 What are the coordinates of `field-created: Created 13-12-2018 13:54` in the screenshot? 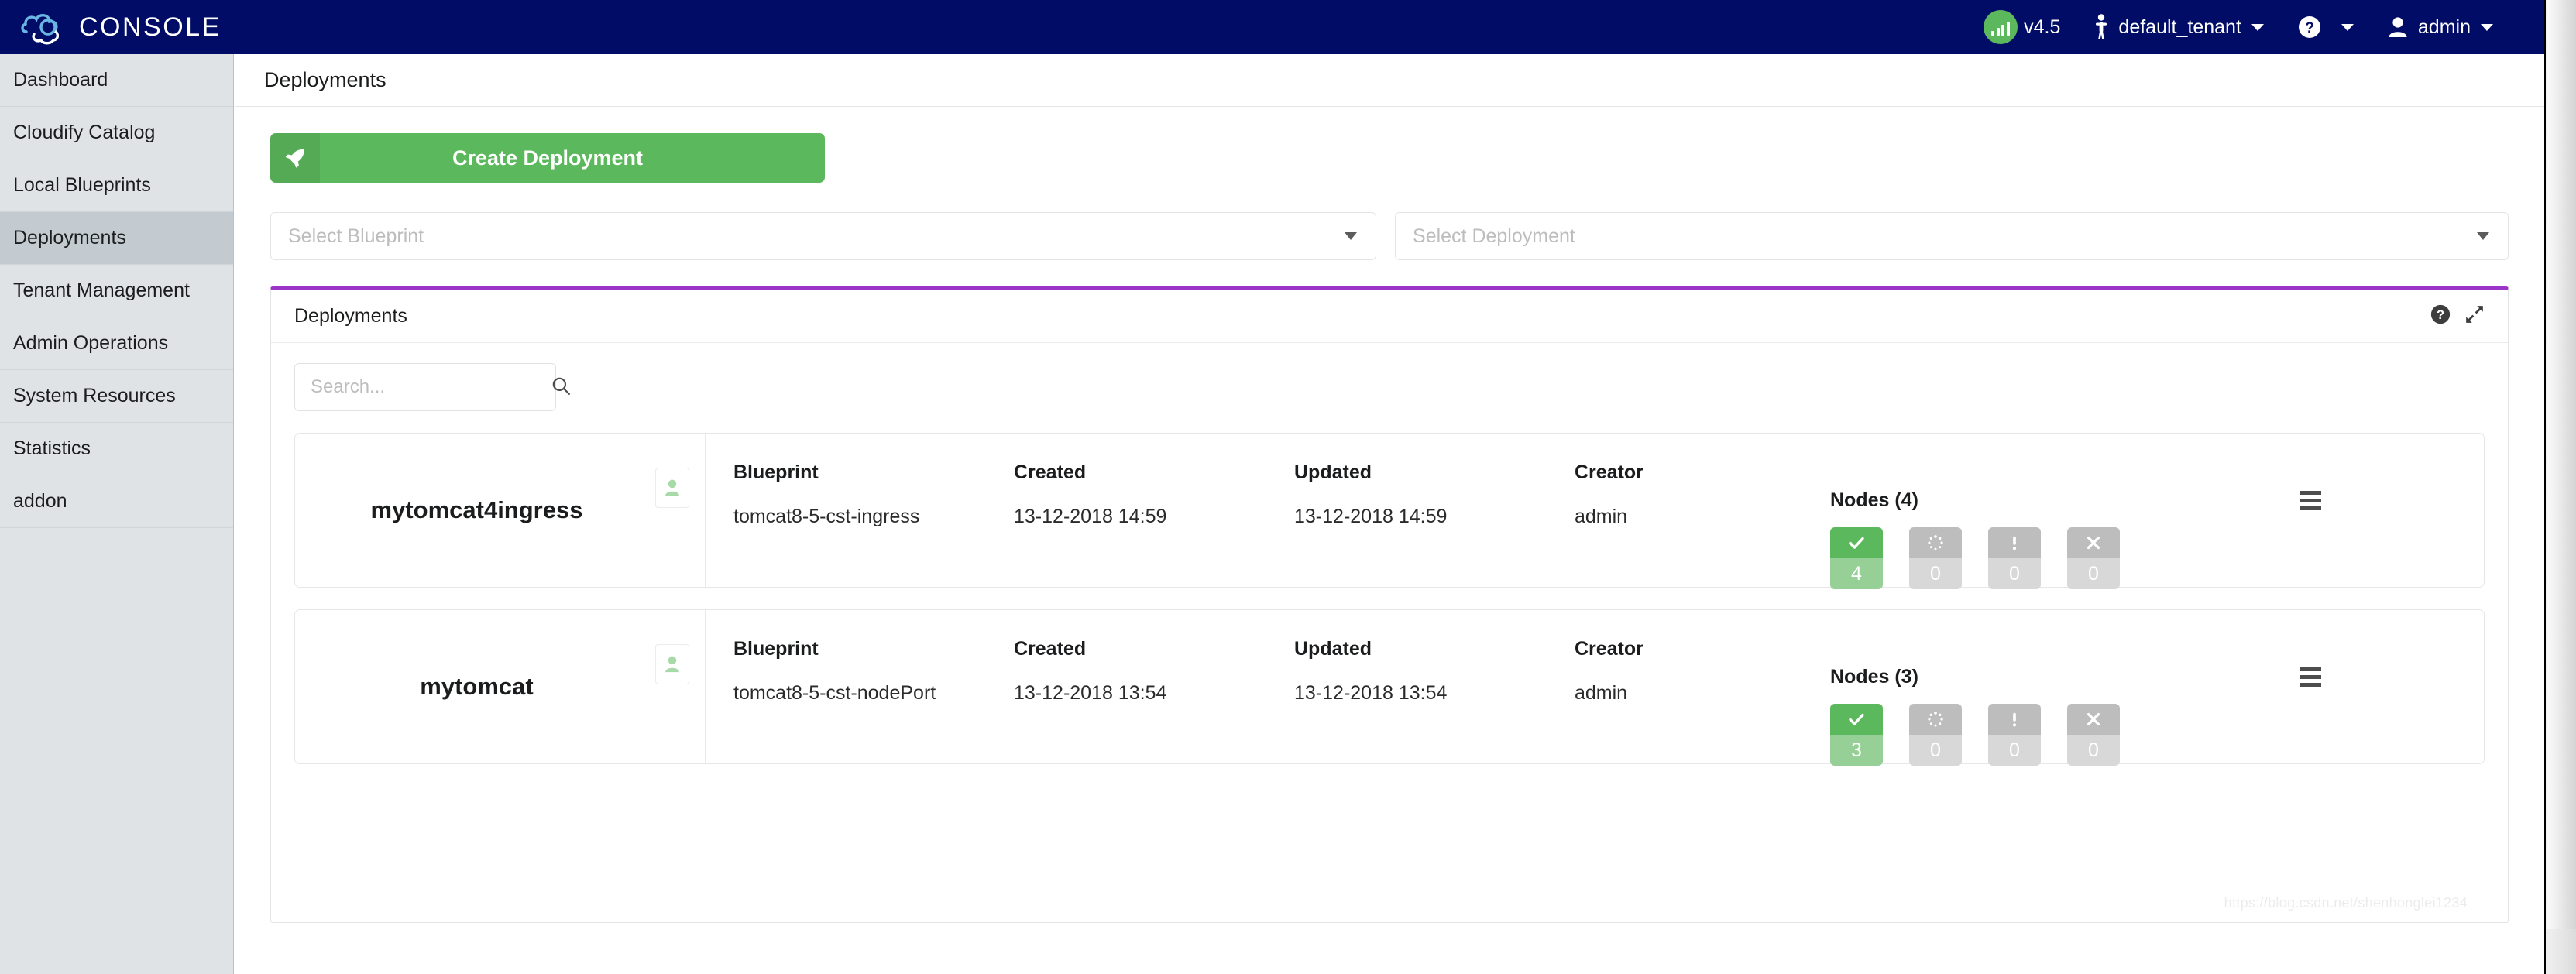 It's located at (1154, 700).